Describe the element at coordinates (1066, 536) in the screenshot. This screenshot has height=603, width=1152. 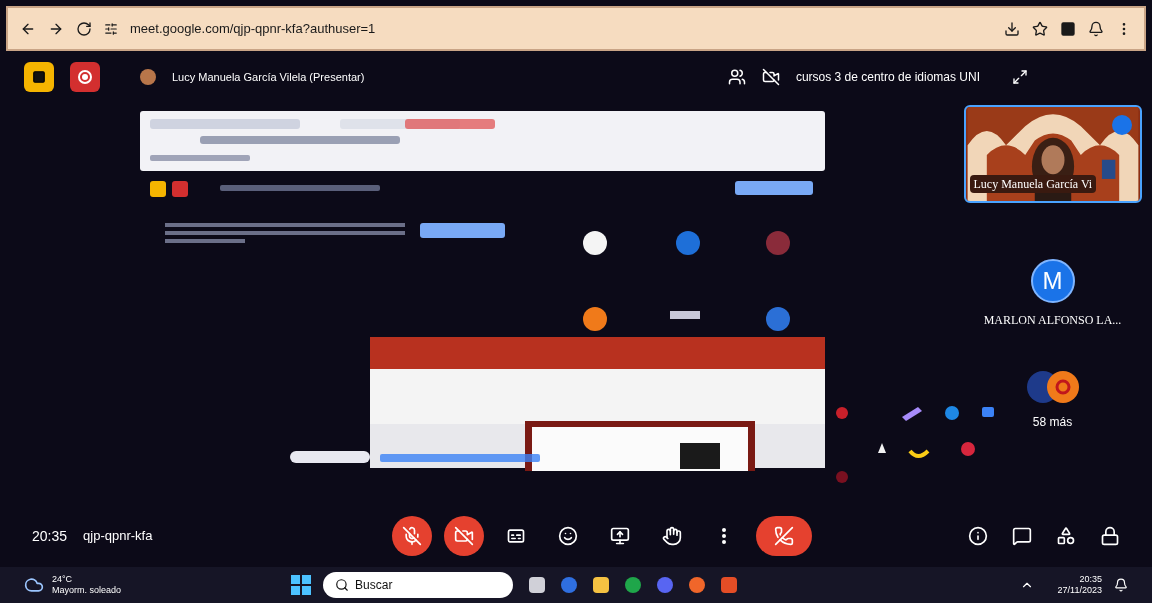
I see `activities-icon` at that location.